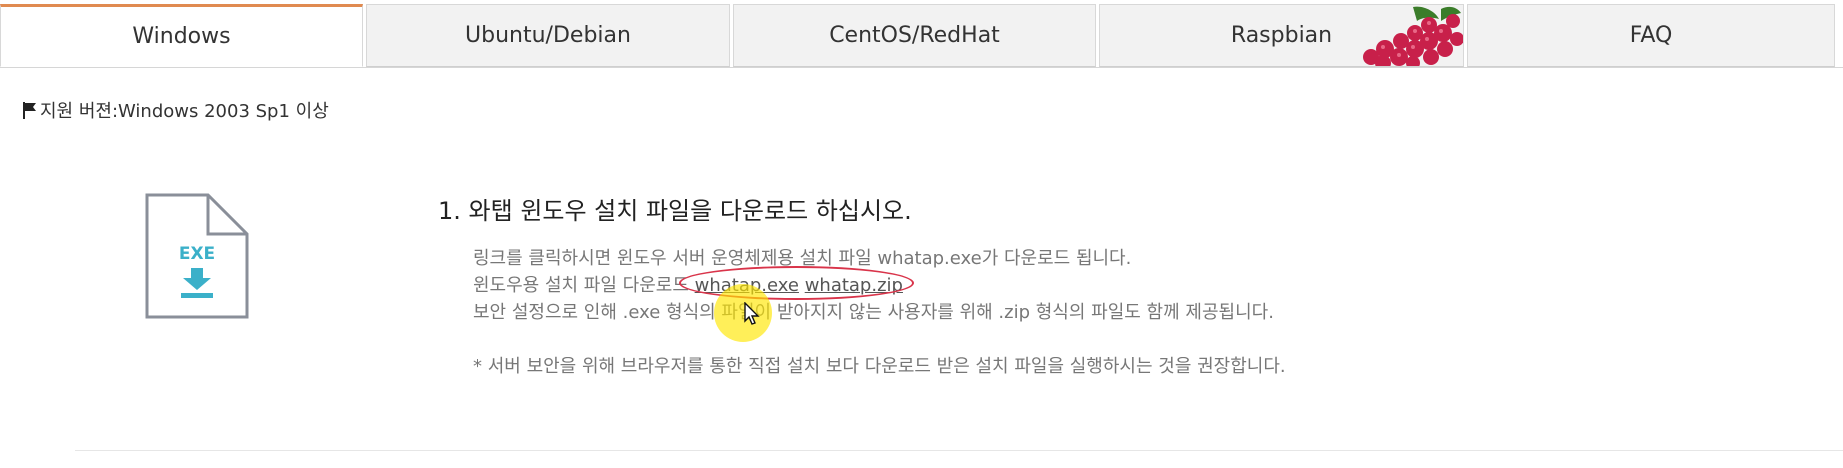  Describe the element at coordinates (1413, 36) in the screenshot. I see `raspberry-icon` at that location.